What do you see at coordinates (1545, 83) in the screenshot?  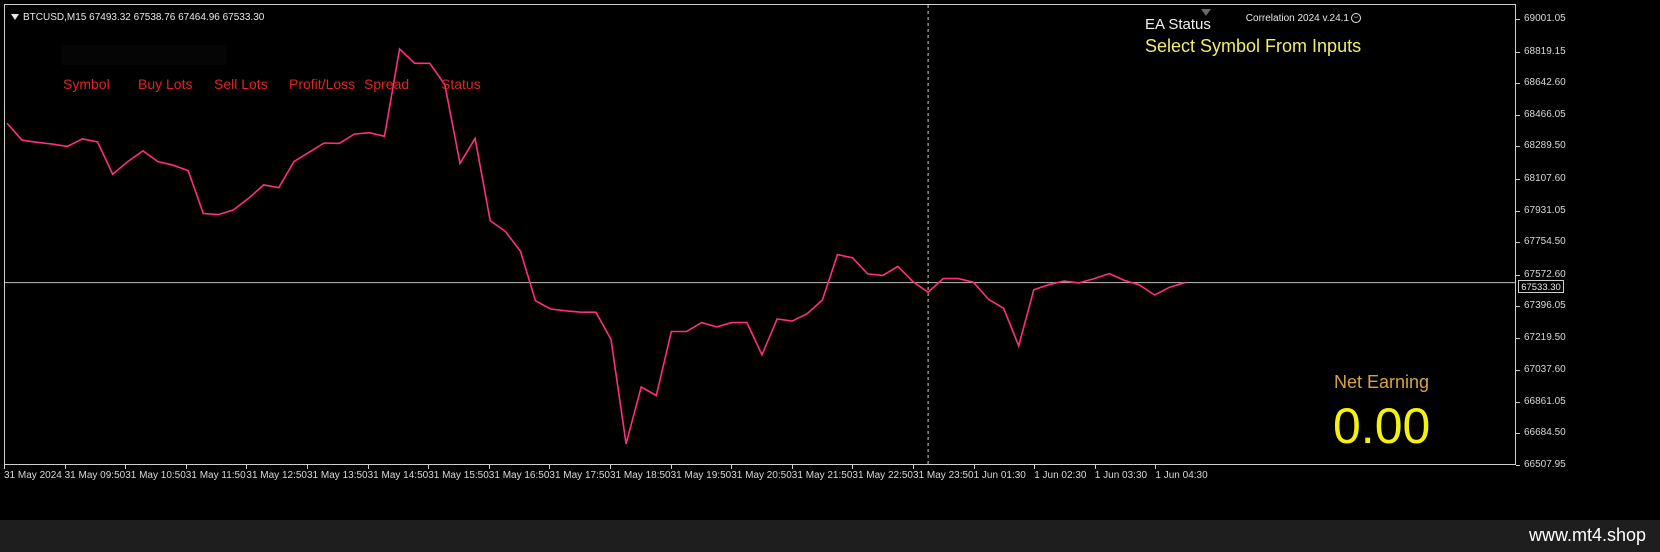 I see `price-tick-label: 68642.60` at bounding box center [1545, 83].